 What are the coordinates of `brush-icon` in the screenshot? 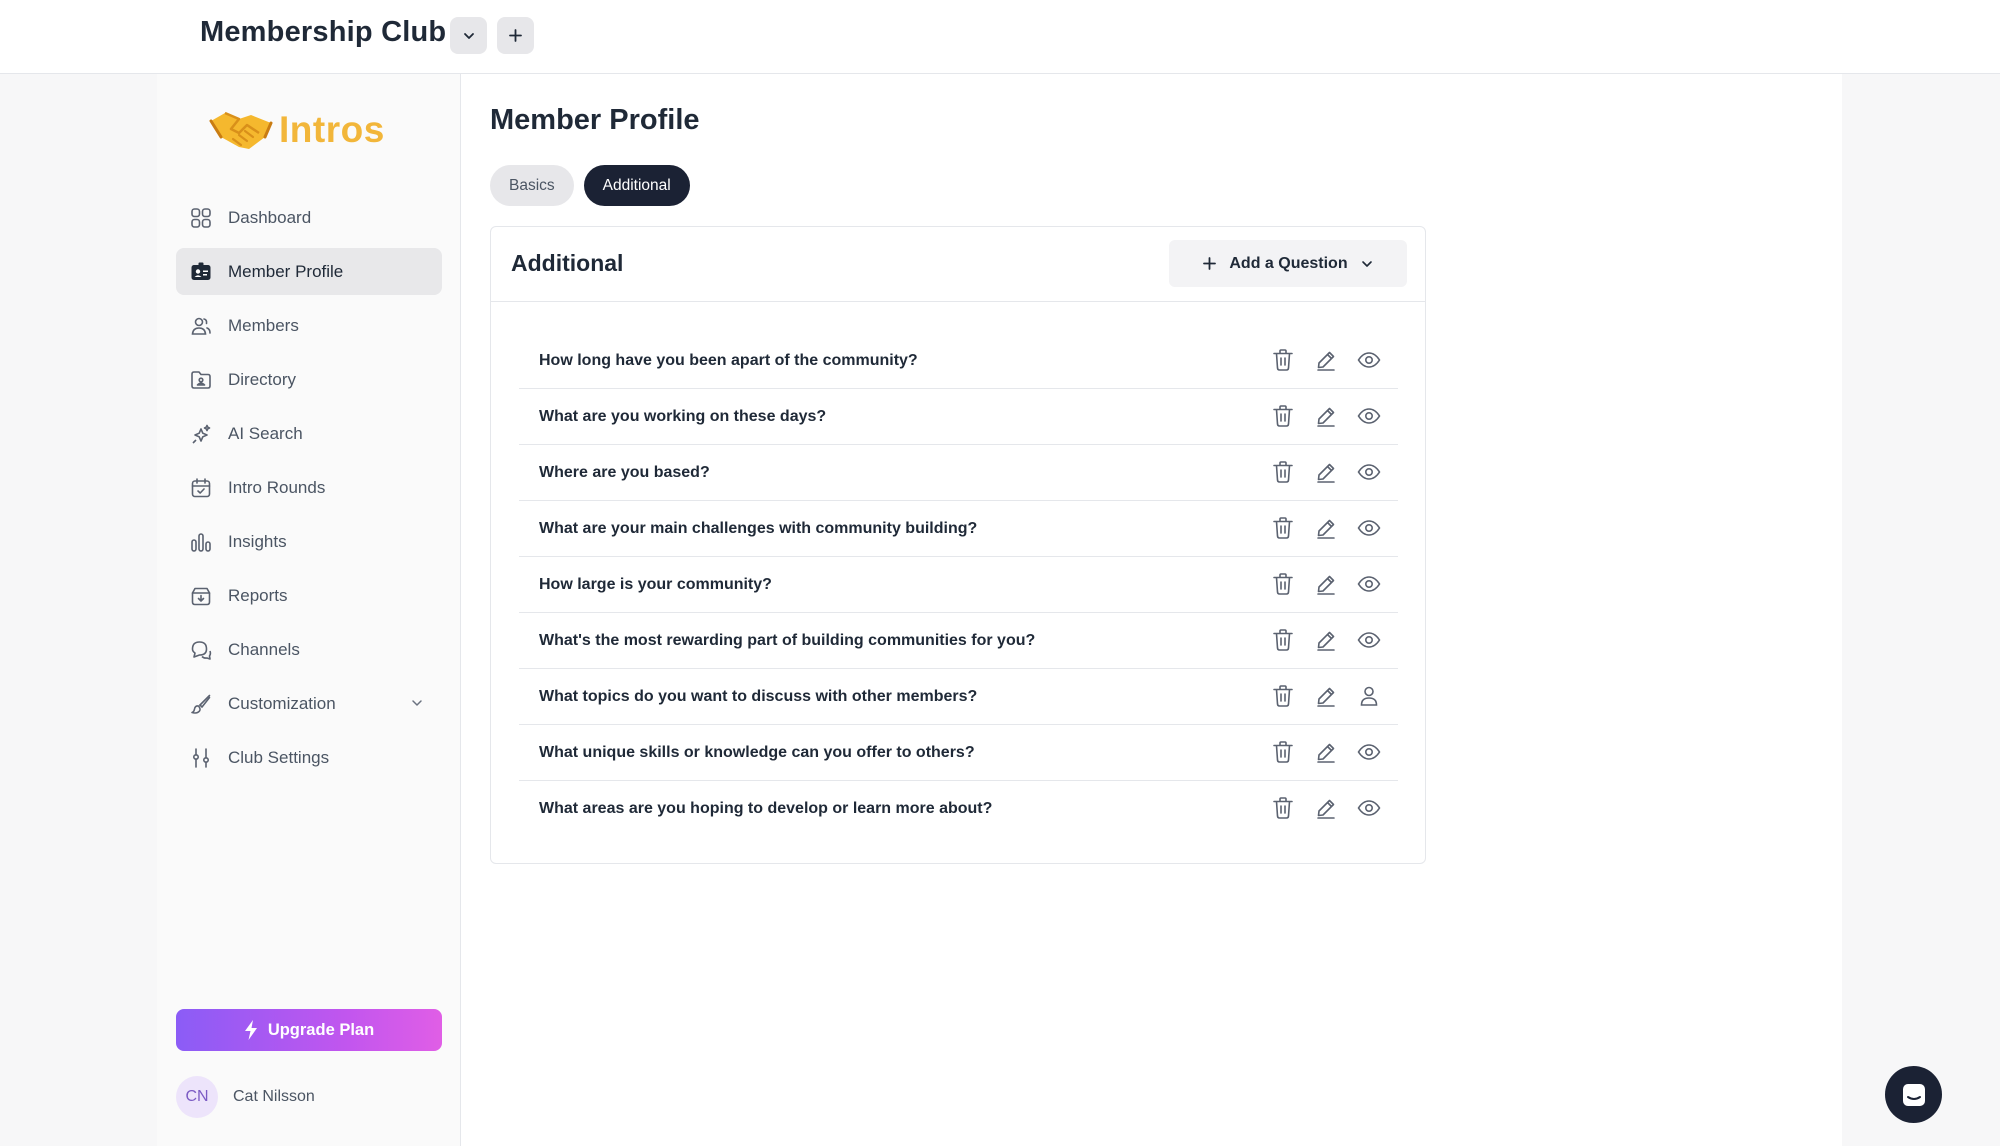 It's located at (201, 704).